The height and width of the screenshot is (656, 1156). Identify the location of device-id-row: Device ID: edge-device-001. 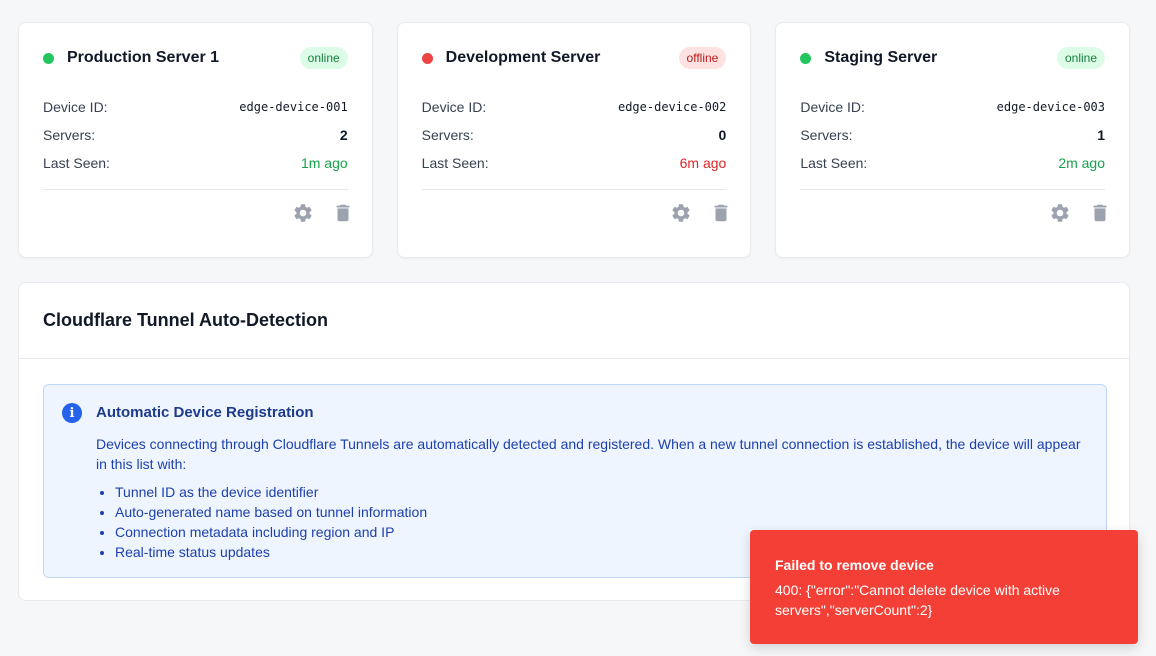
(195, 107).